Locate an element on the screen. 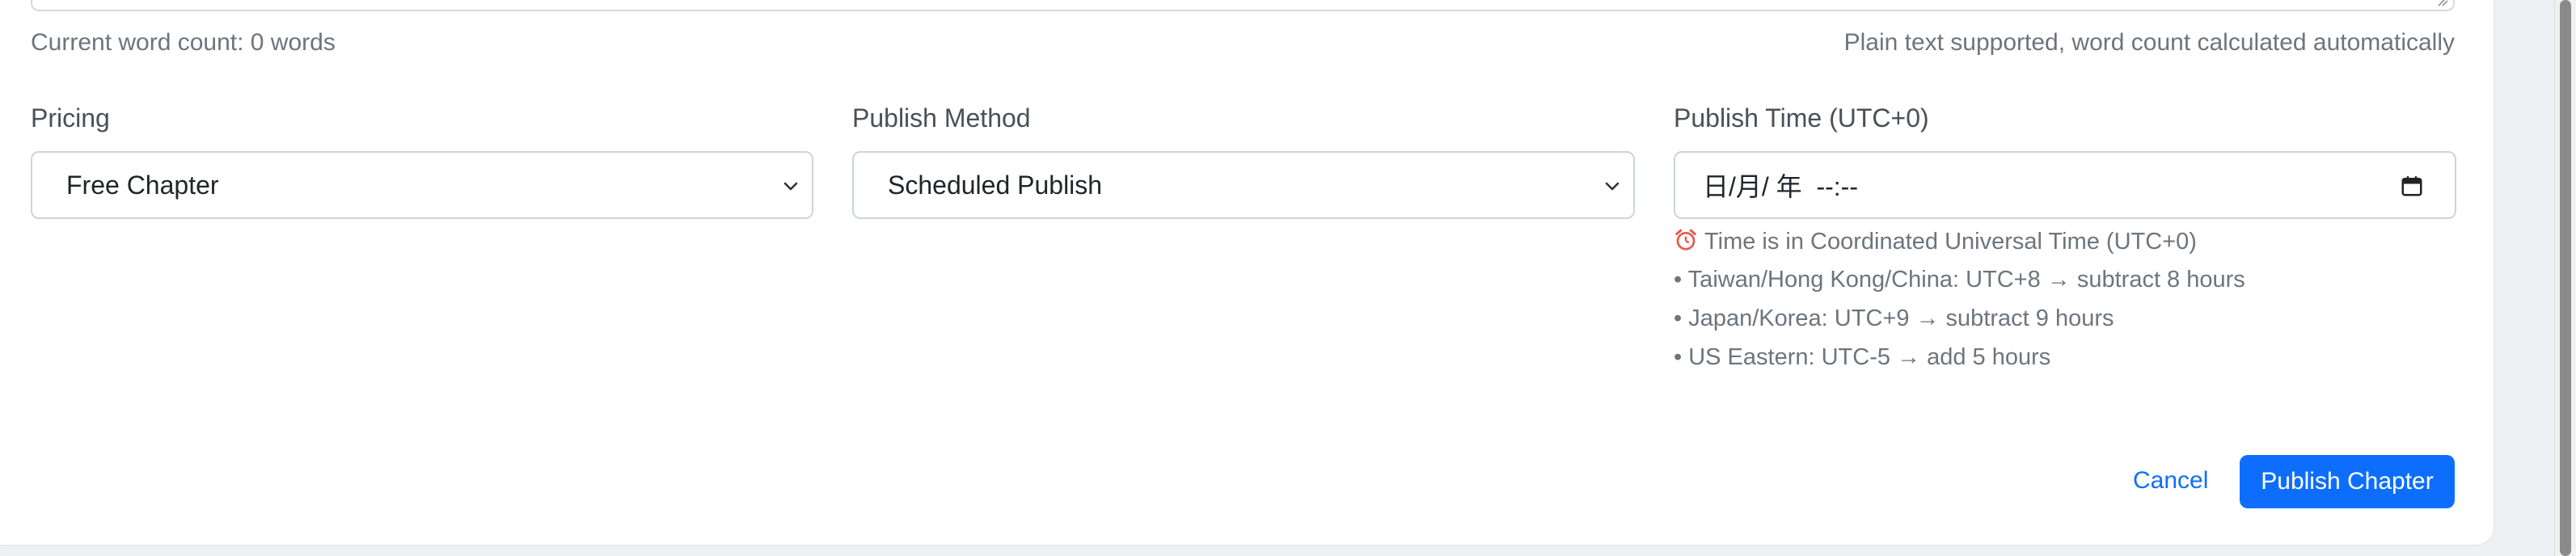 This screenshot has width=2576, height=556. timezone-note-japan: • Japan/Korea: UTC+9 → subtract 9 hours is located at coordinates (1894, 318).